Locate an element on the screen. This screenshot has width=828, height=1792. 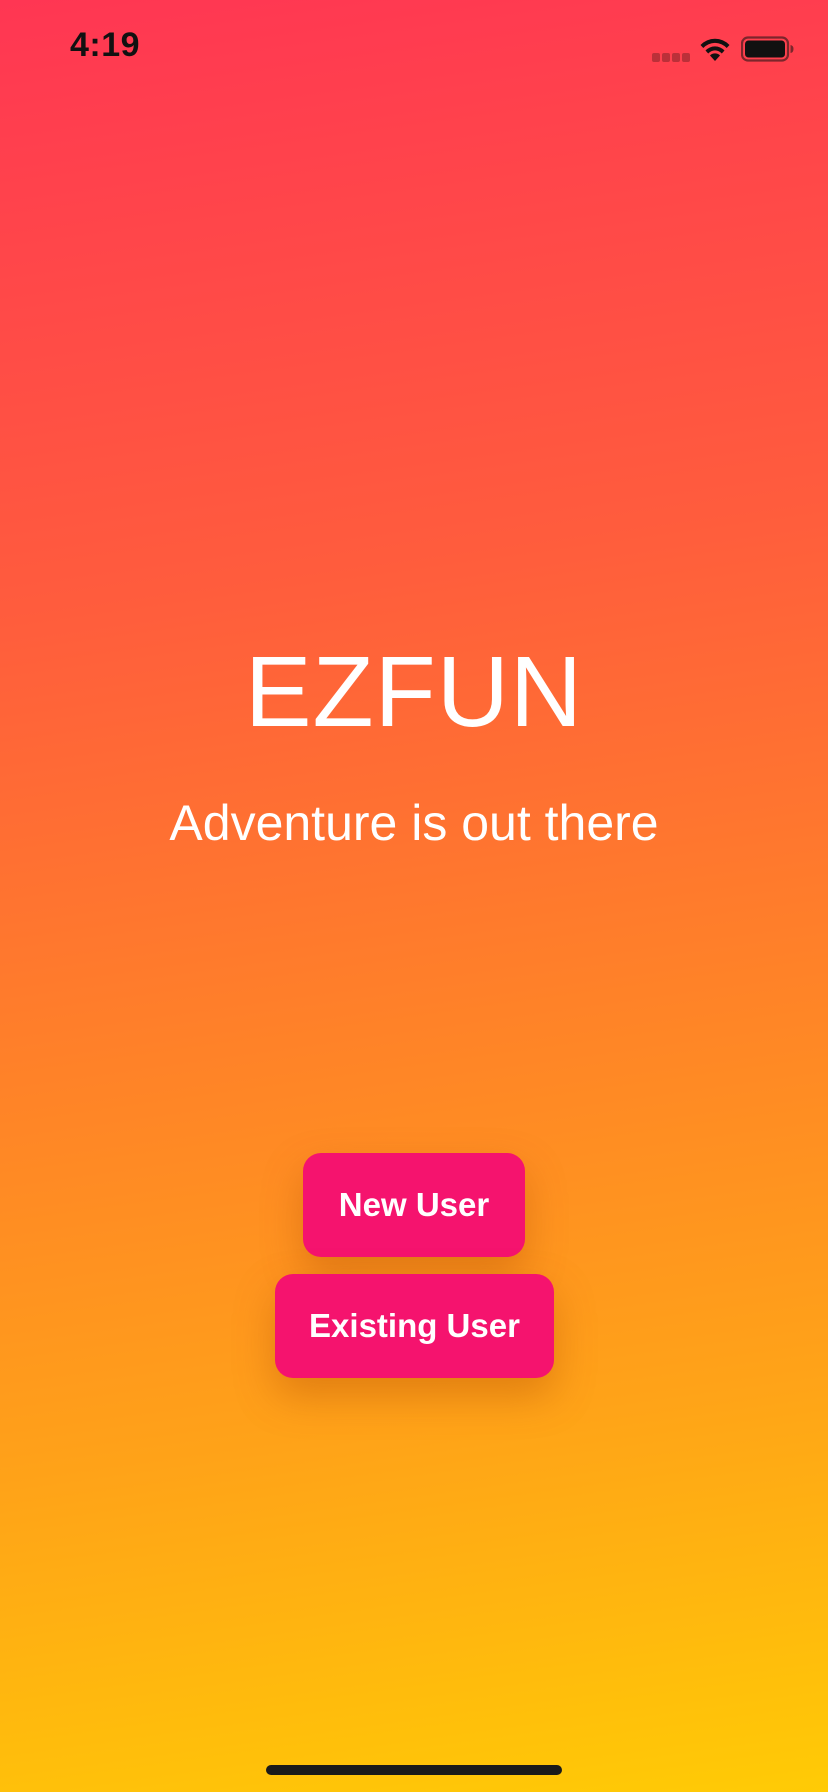
tagline: Adventure is out there is located at coordinates (414, 823).